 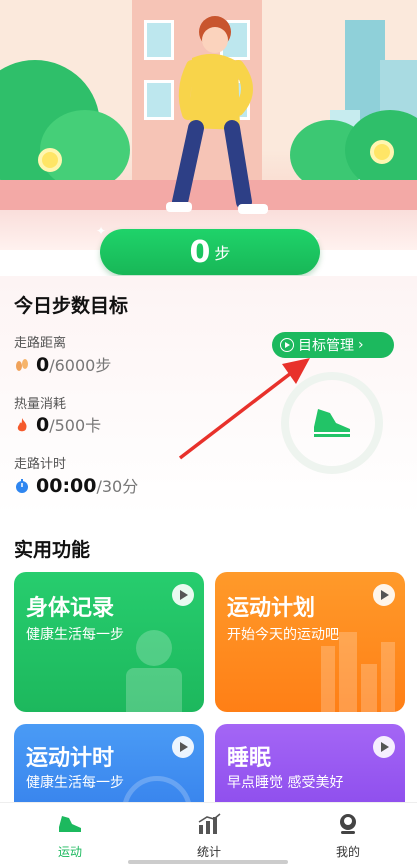 I want to click on goal-title: 今日步数目标, so click(x=71, y=306).